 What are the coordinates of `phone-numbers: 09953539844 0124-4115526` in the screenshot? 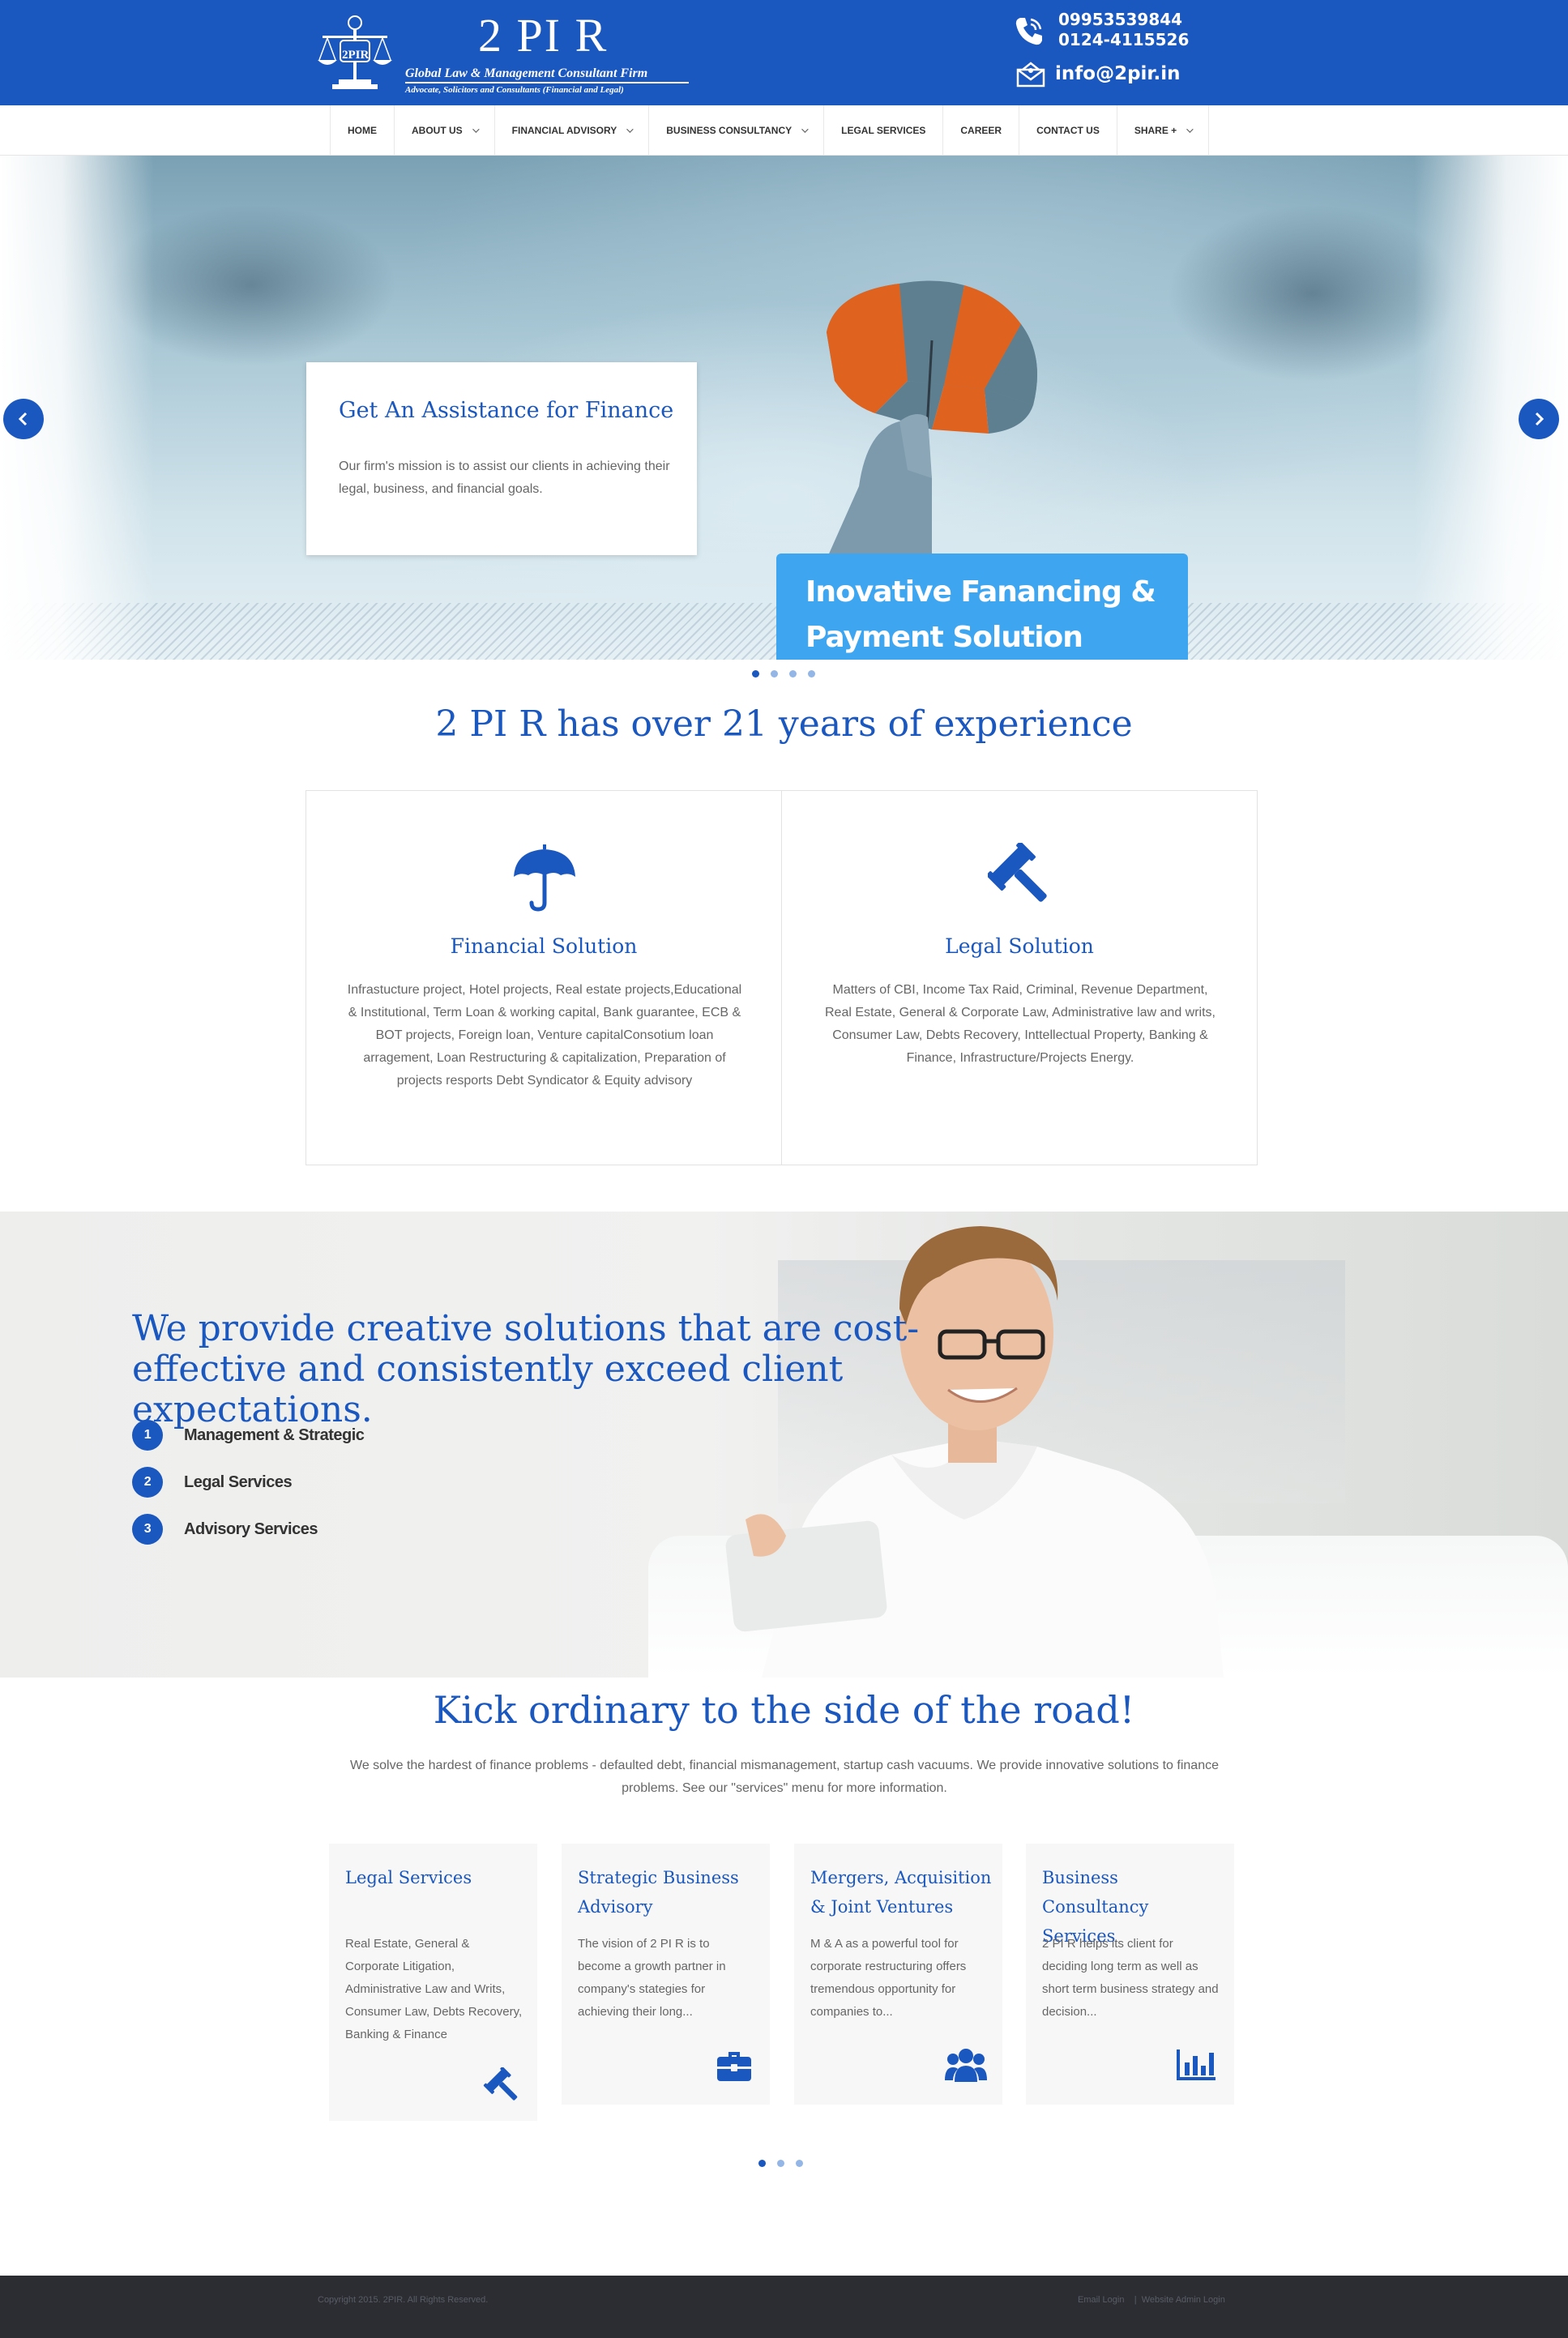 It's located at (1124, 30).